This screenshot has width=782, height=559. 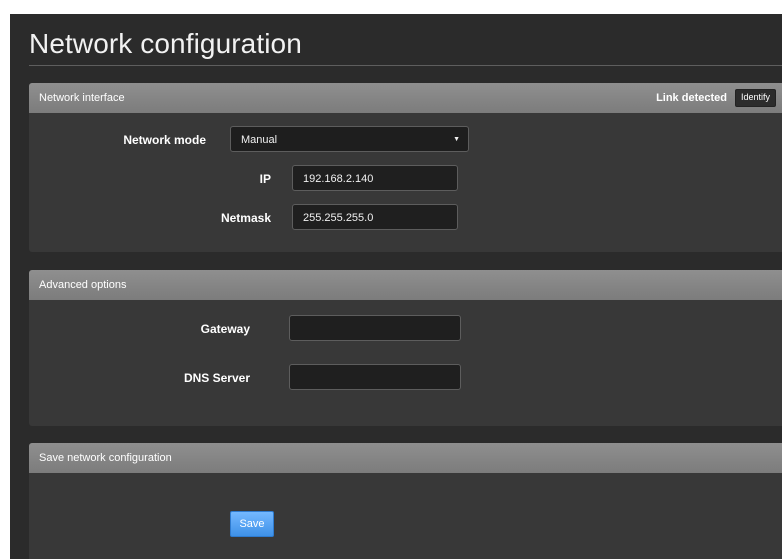 I want to click on dns-server-input, so click(x=375, y=377).